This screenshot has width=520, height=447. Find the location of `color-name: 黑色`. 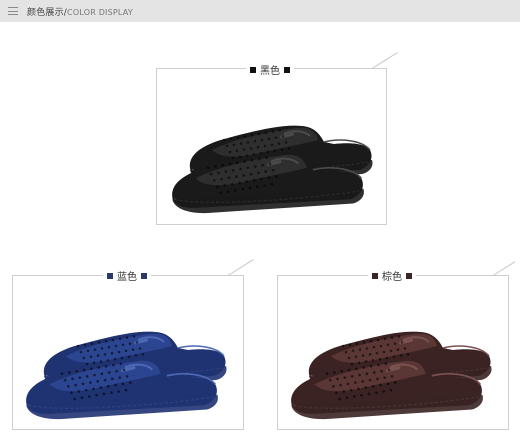

color-name: 黑色 is located at coordinates (270, 71).